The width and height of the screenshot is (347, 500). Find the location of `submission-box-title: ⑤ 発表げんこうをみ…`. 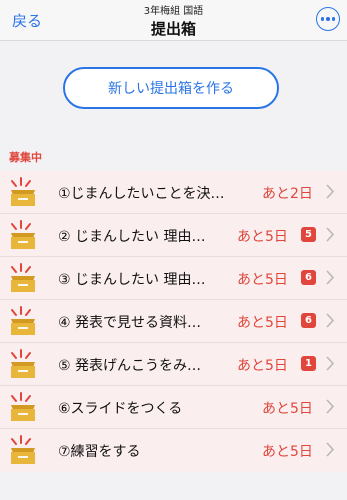

submission-box-title: ⑤ 発表げんこうをみ… is located at coordinates (130, 366).